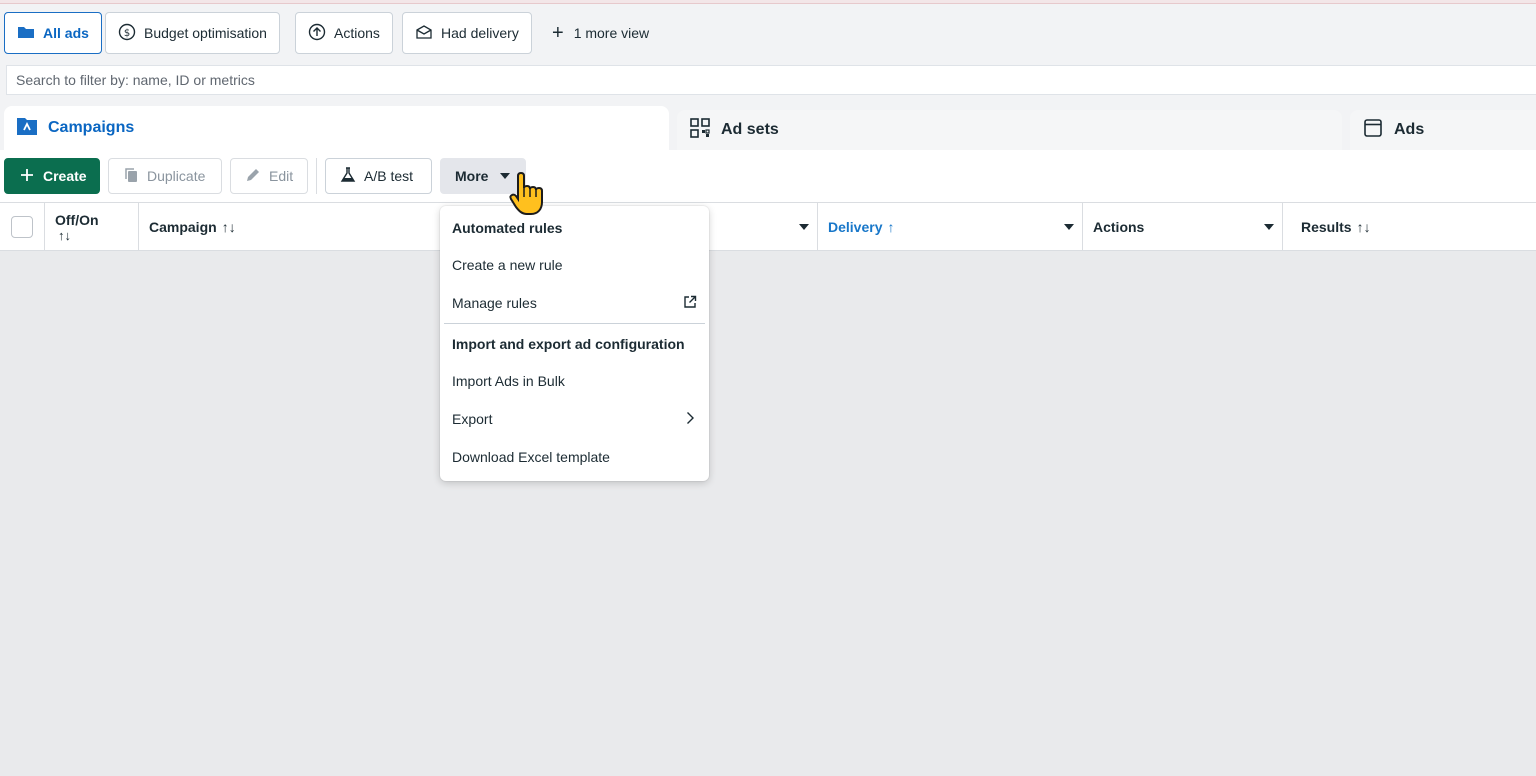  I want to click on more-label: More, so click(472, 176).